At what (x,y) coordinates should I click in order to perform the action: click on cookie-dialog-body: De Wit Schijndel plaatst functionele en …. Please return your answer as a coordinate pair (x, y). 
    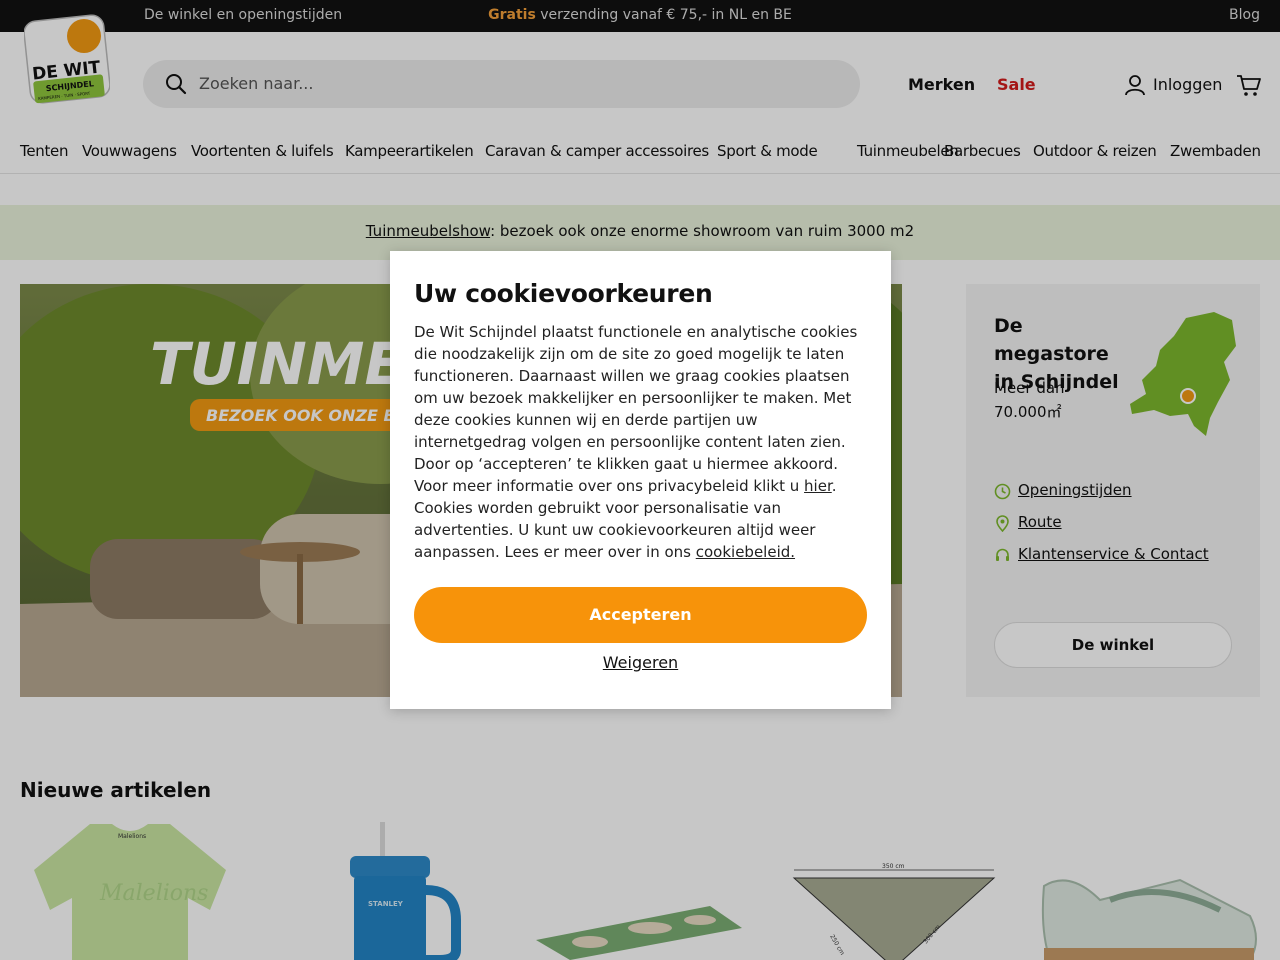
    Looking at the image, I should click on (641, 442).